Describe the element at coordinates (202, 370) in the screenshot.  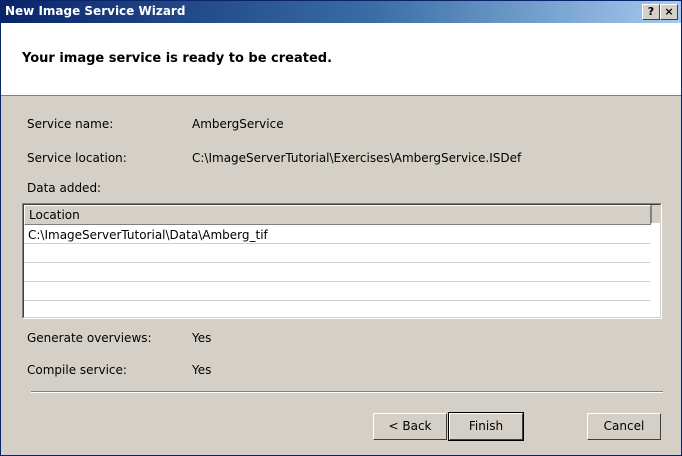
I see `compile-service-value: Yes` at that location.